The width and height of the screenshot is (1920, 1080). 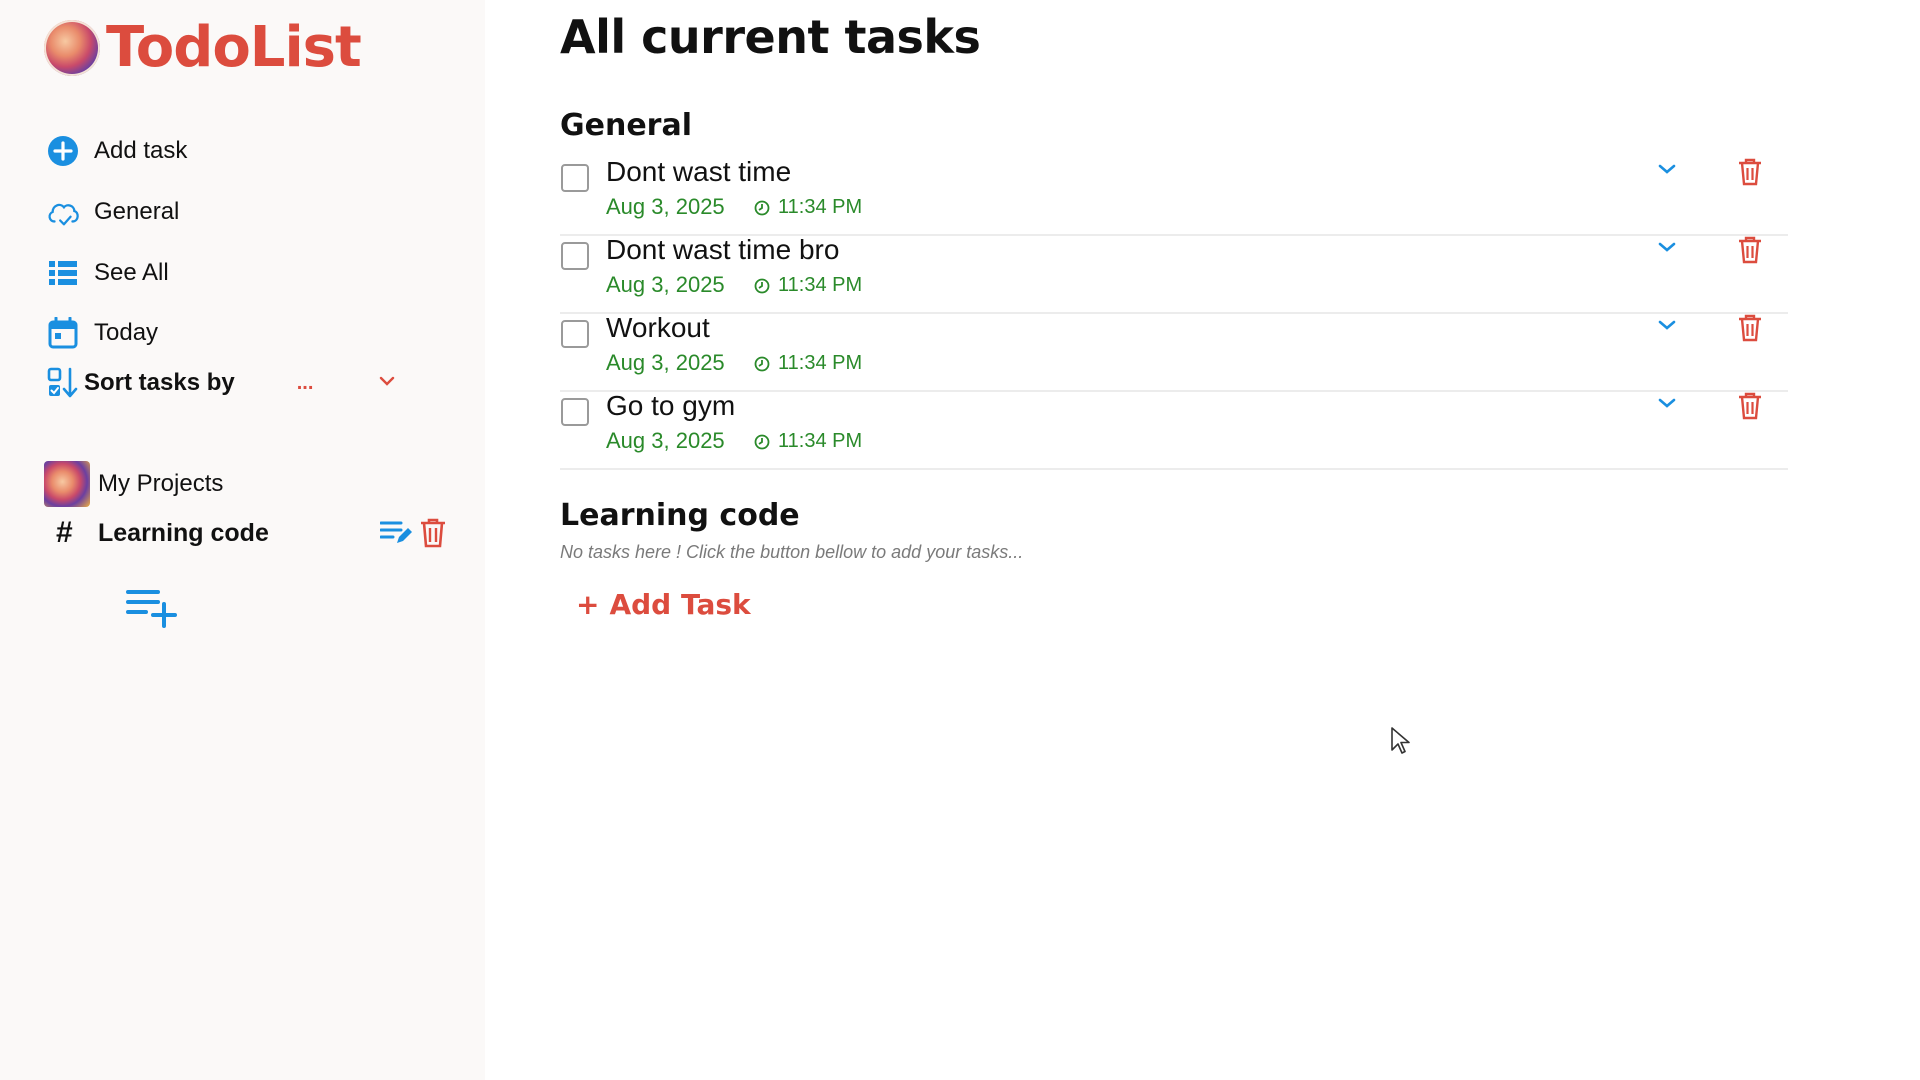 What do you see at coordinates (234, 47) in the screenshot?
I see `app-title: TodoList` at bounding box center [234, 47].